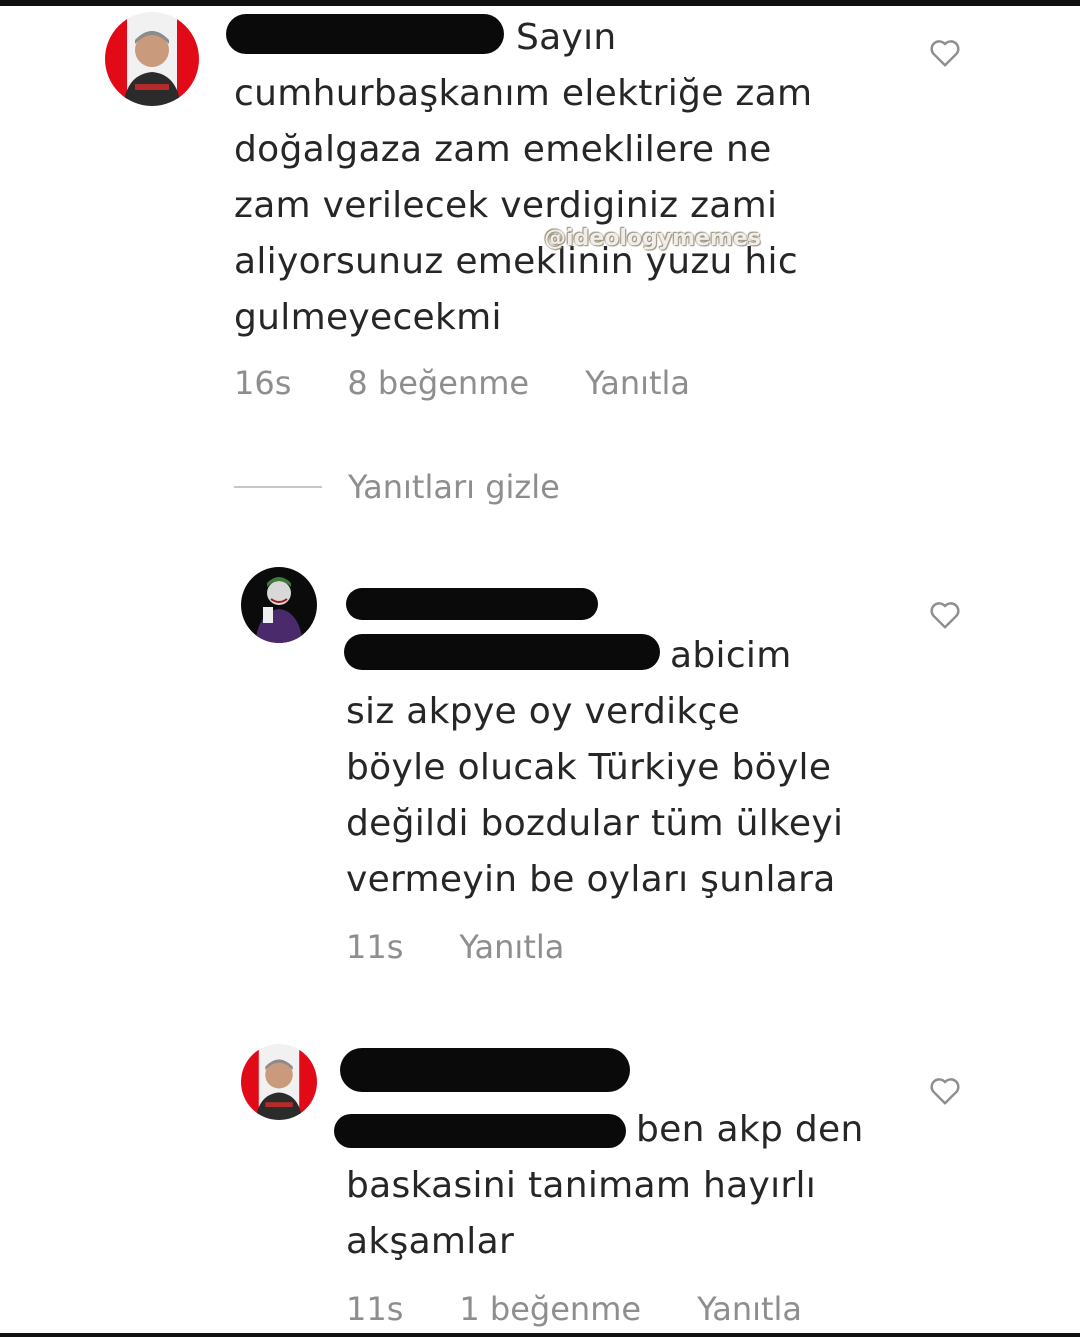 Image resolution: width=1080 pixels, height=1337 pixels. What do you see at coordinates (263, 383) in the screenshot?
I see `comment-time: 16s` at bounding box center [263, 383].